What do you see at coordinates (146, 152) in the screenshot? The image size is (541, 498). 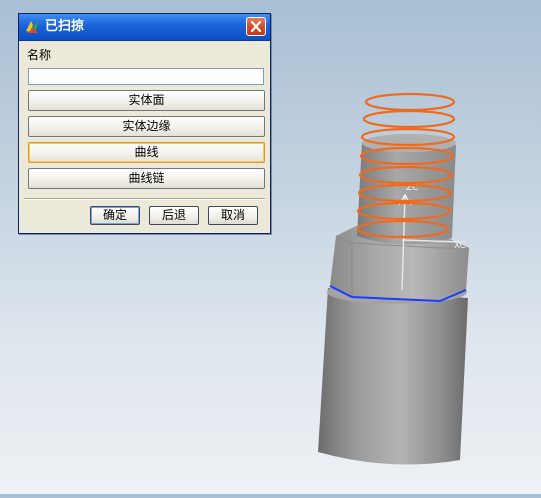 I see `curve-button: 曲线` at bounding box center [146, 152].